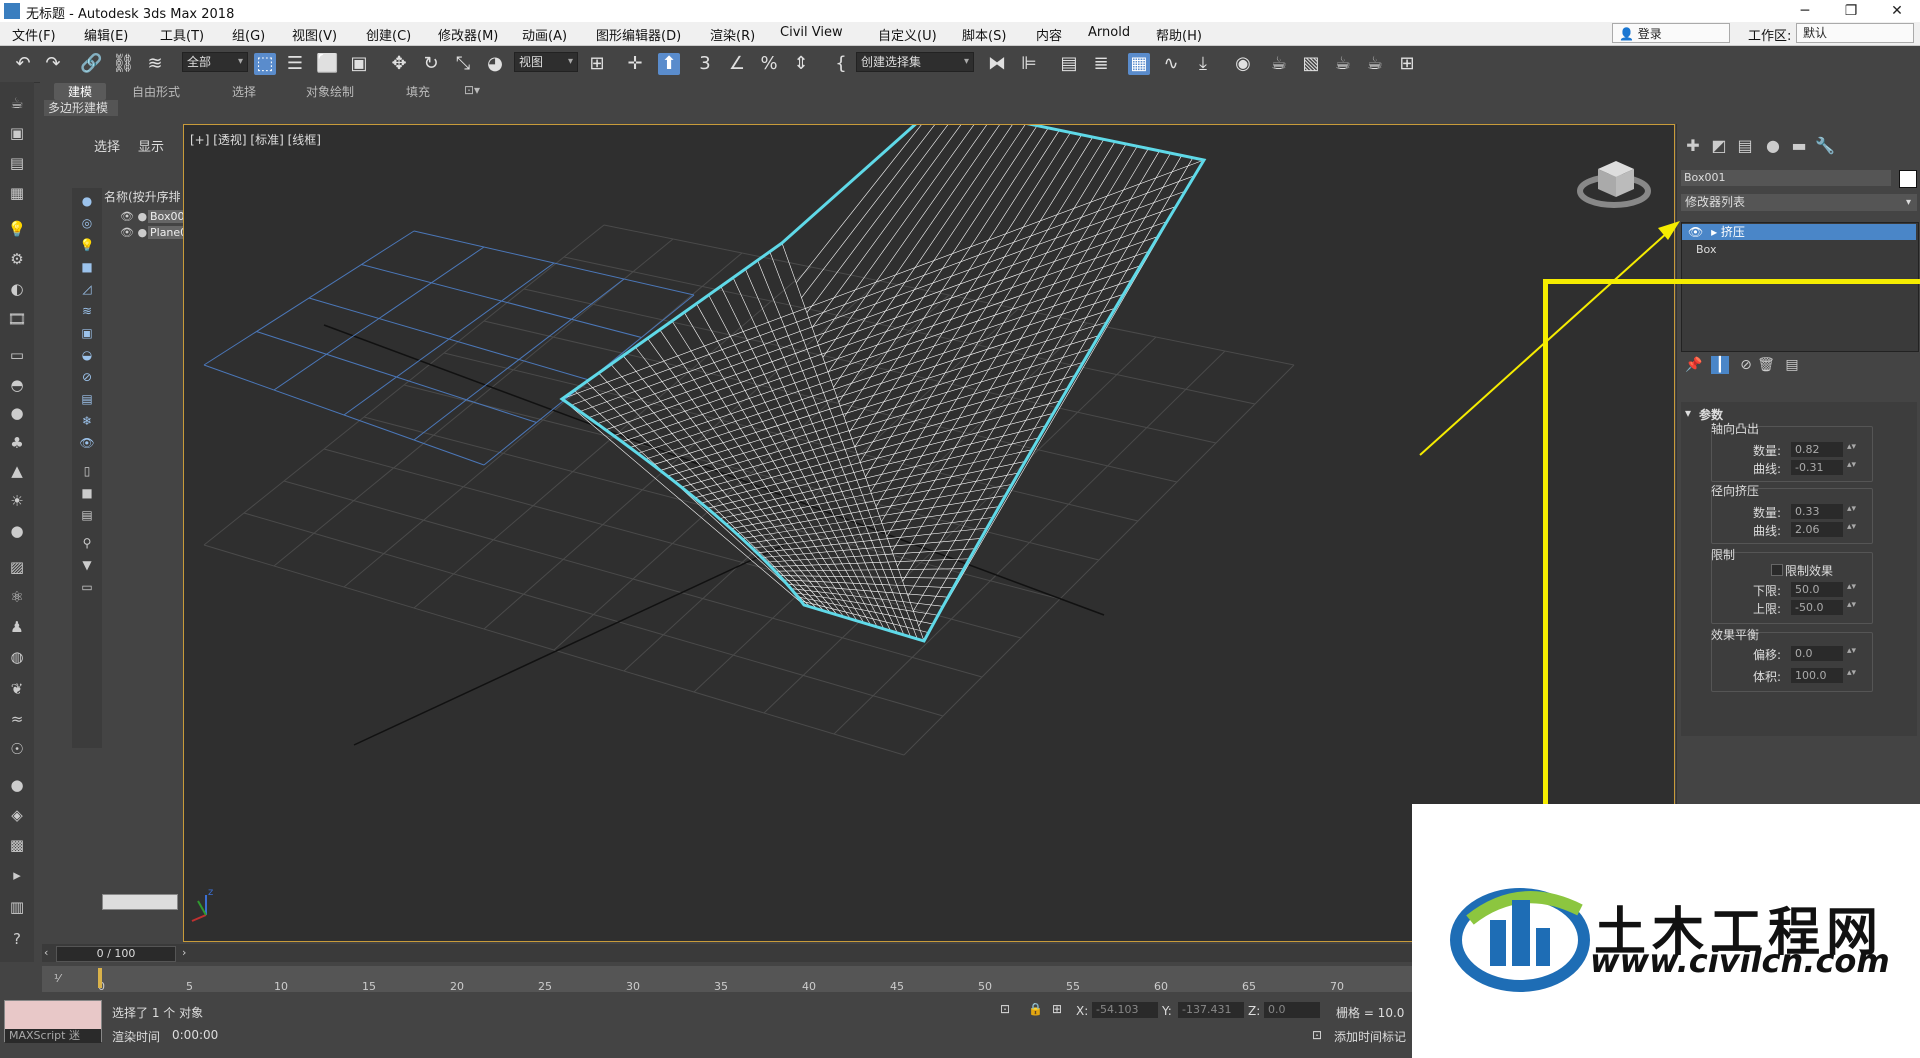 Image resolution: width=1920 pixels, height=1058 pixels. What do you see at coordinates (17, 627) in the screenshot?
I see `person-icon: ♟` at bounding box center [17, 627].